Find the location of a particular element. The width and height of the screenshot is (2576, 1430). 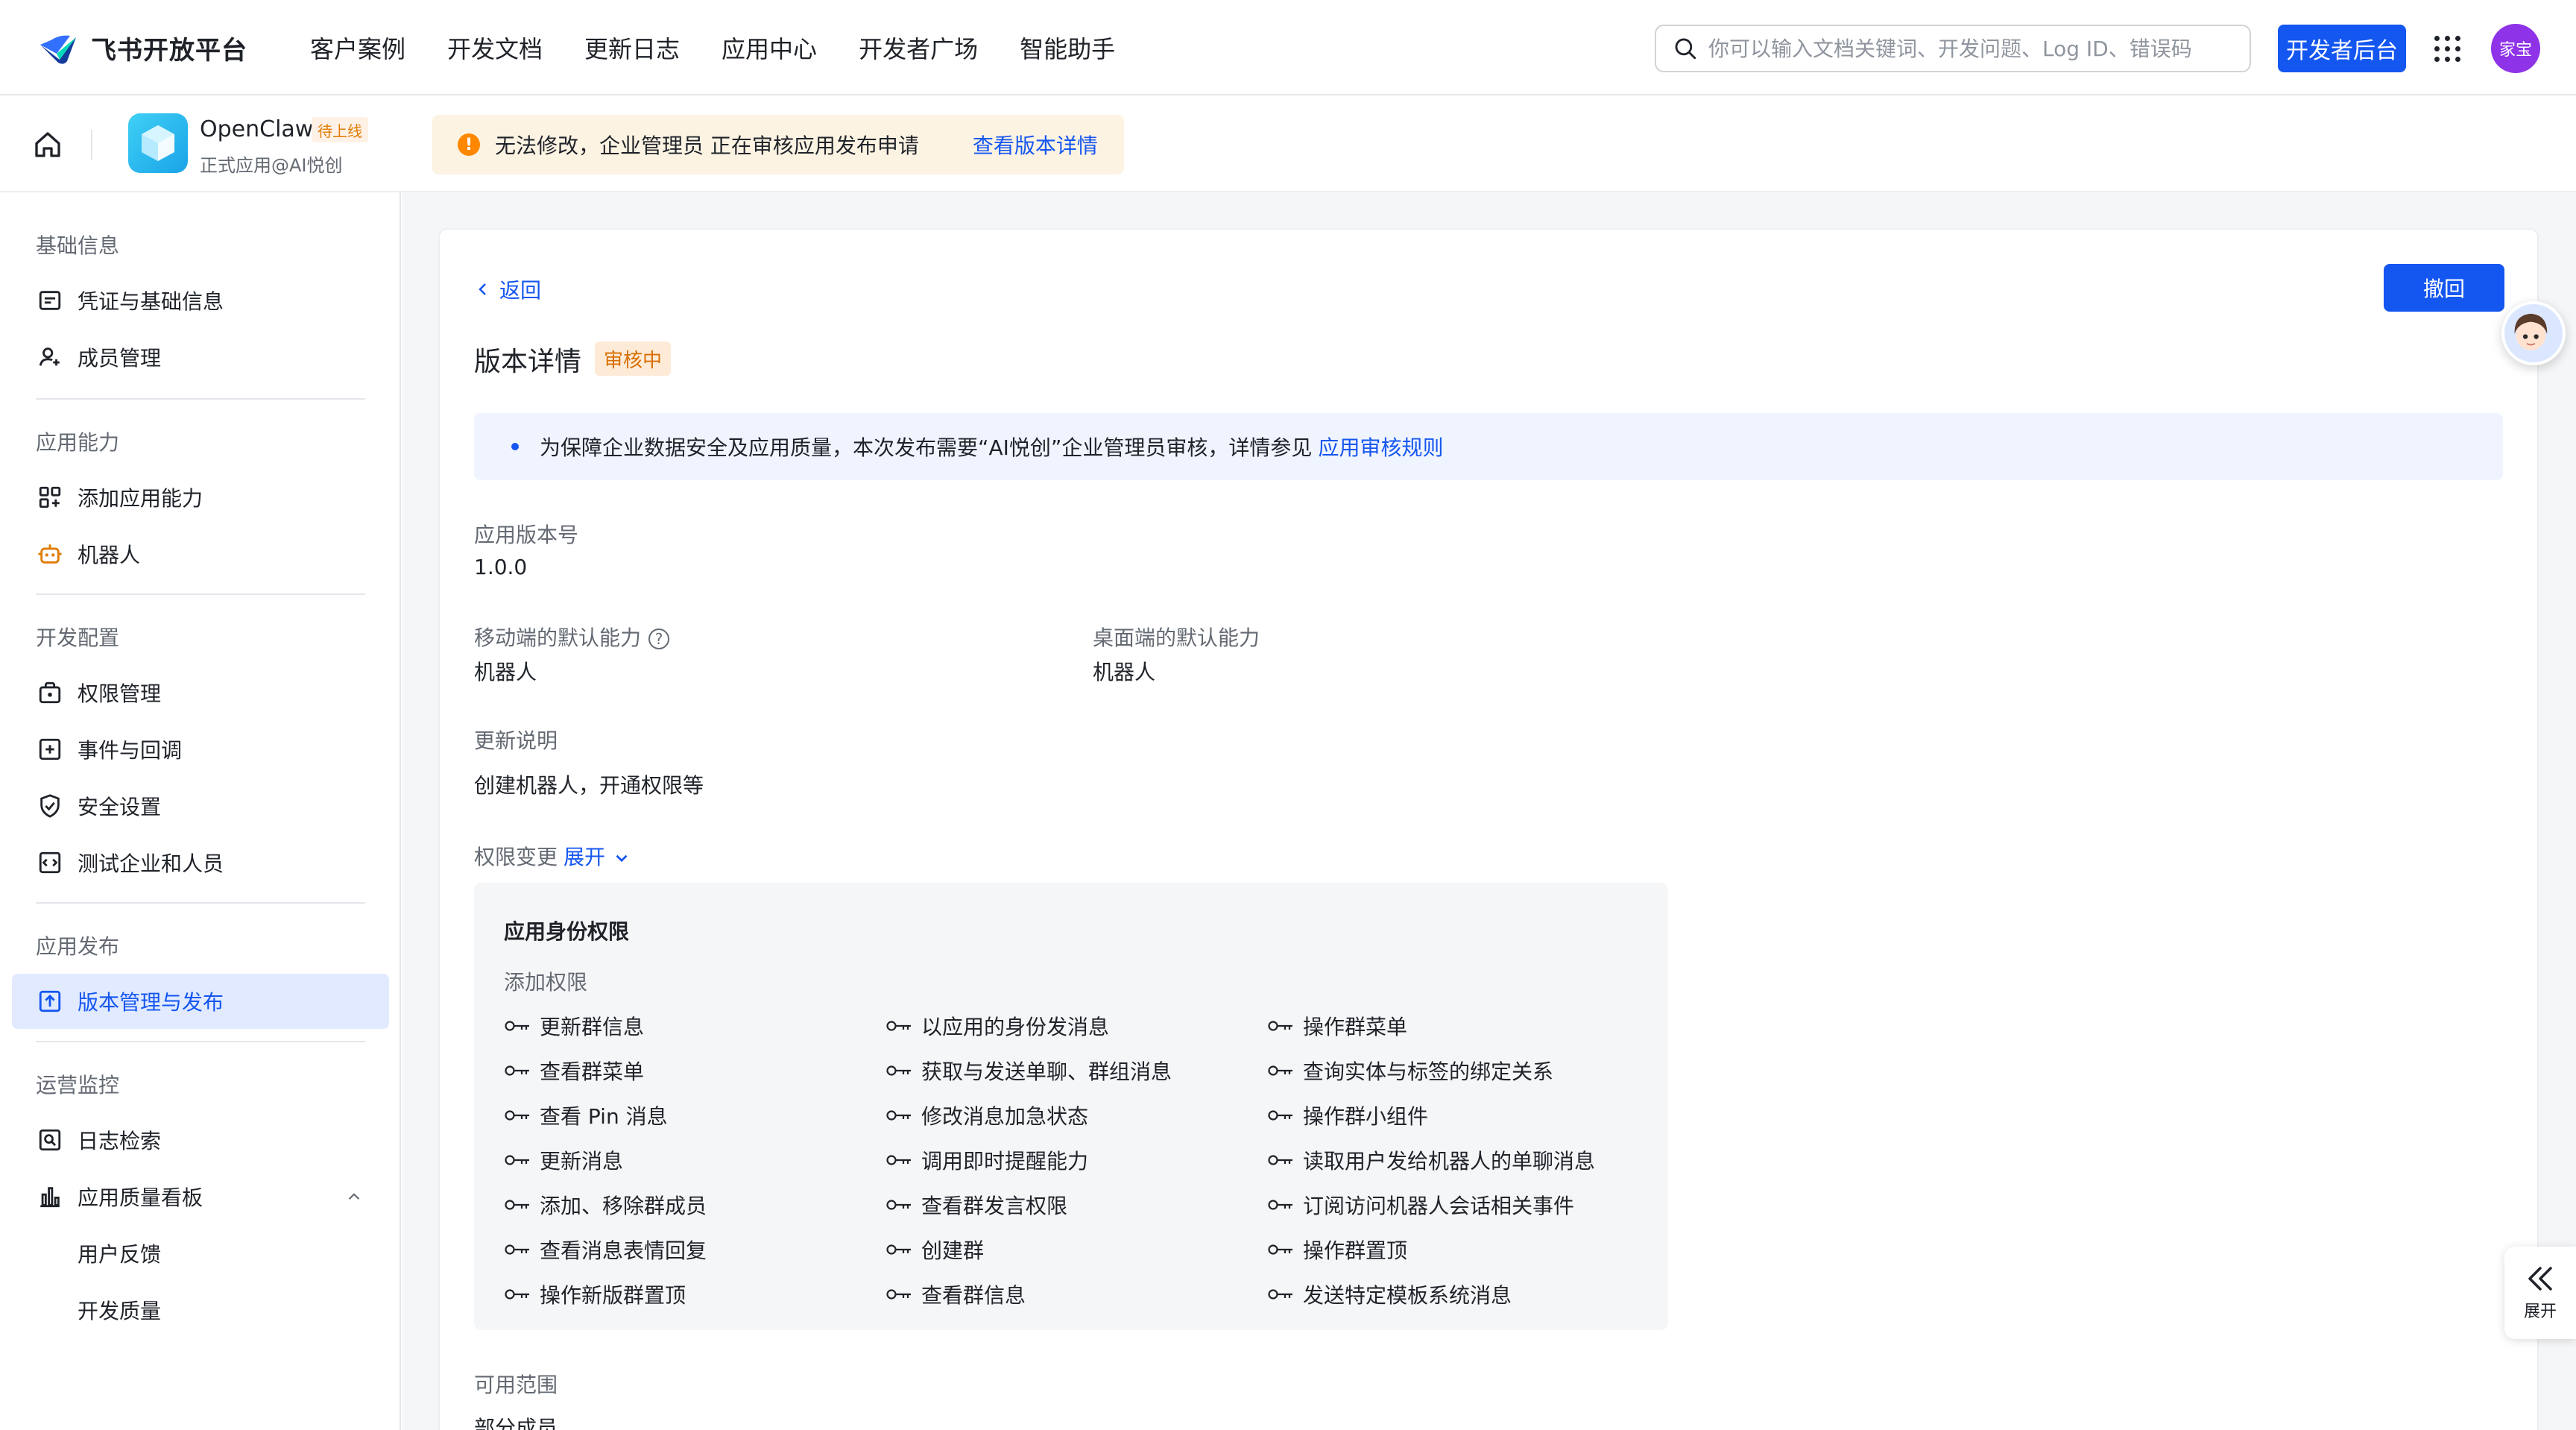

nav-item-app-center: 应用中心 is located at coordinates (769, 48).